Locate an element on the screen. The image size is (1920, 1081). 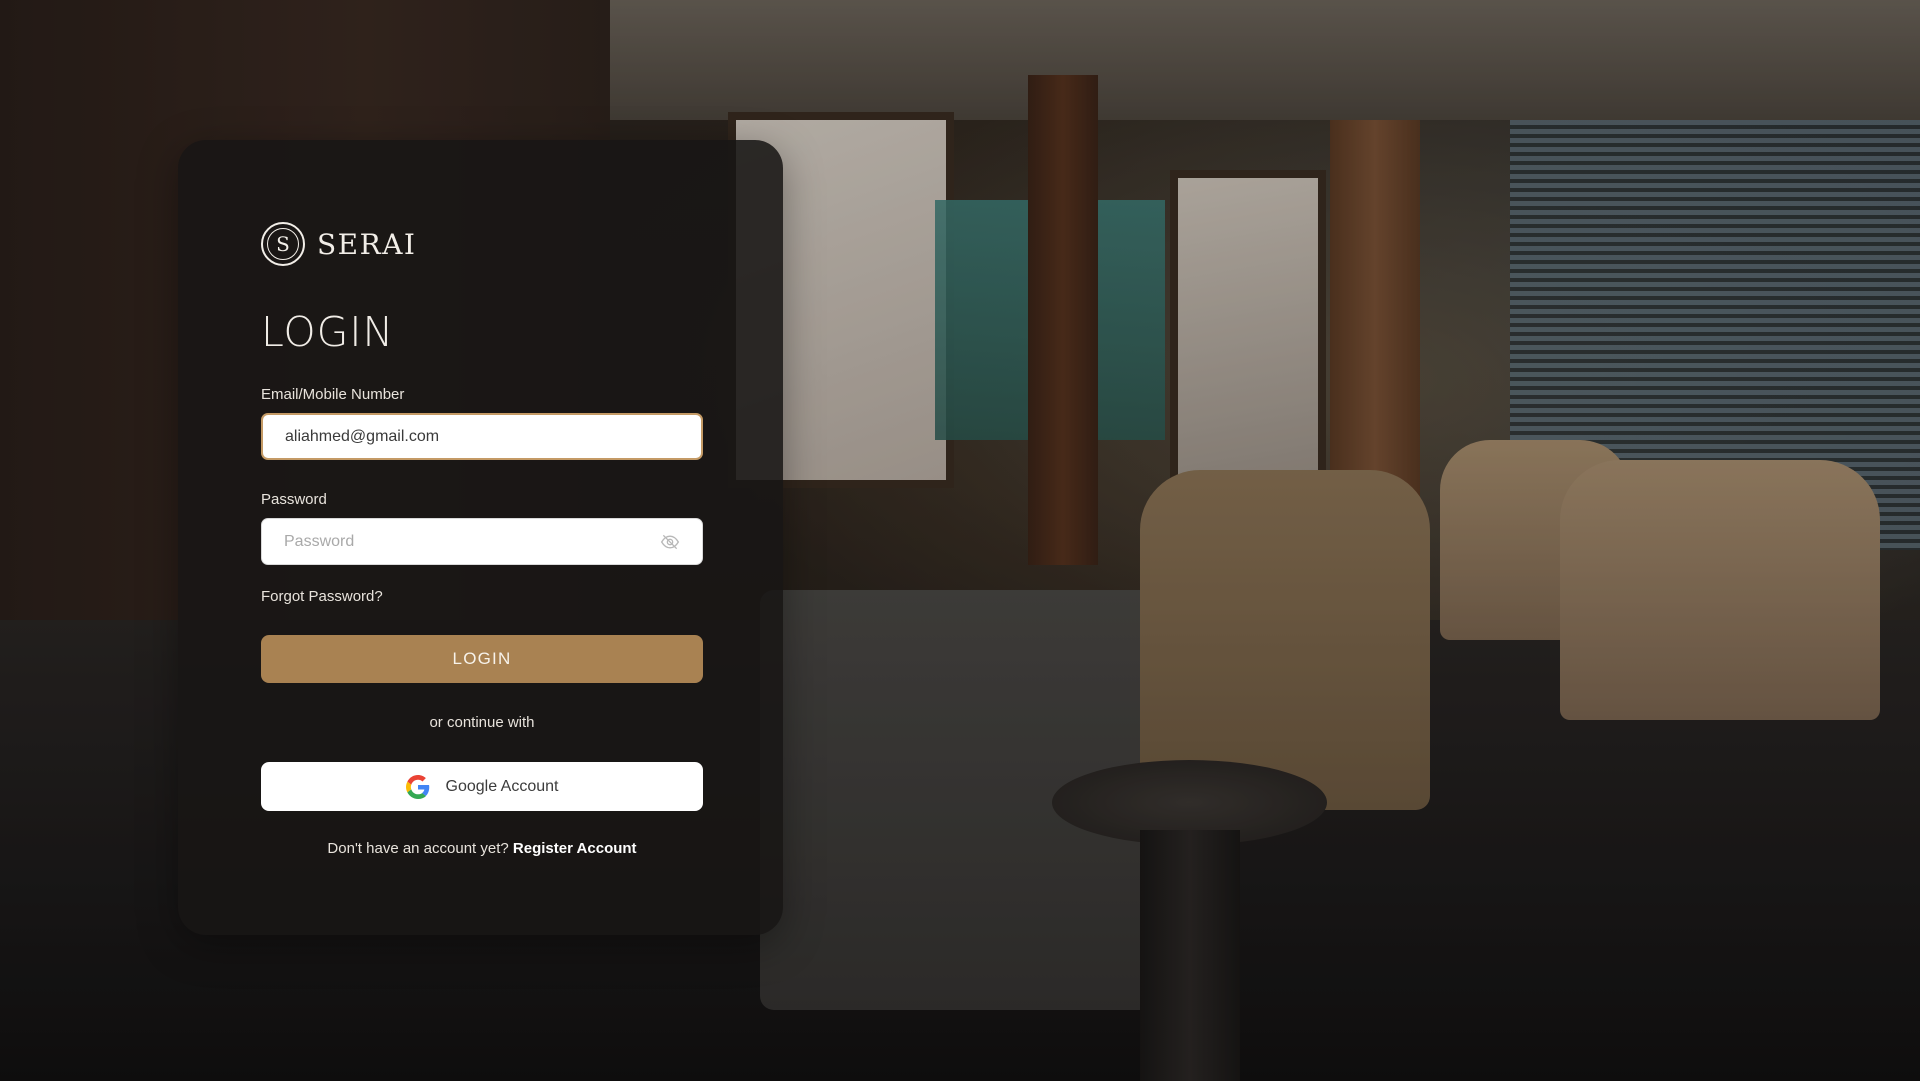
brand-logo: S SERAI is located at coordinates (338, 244).